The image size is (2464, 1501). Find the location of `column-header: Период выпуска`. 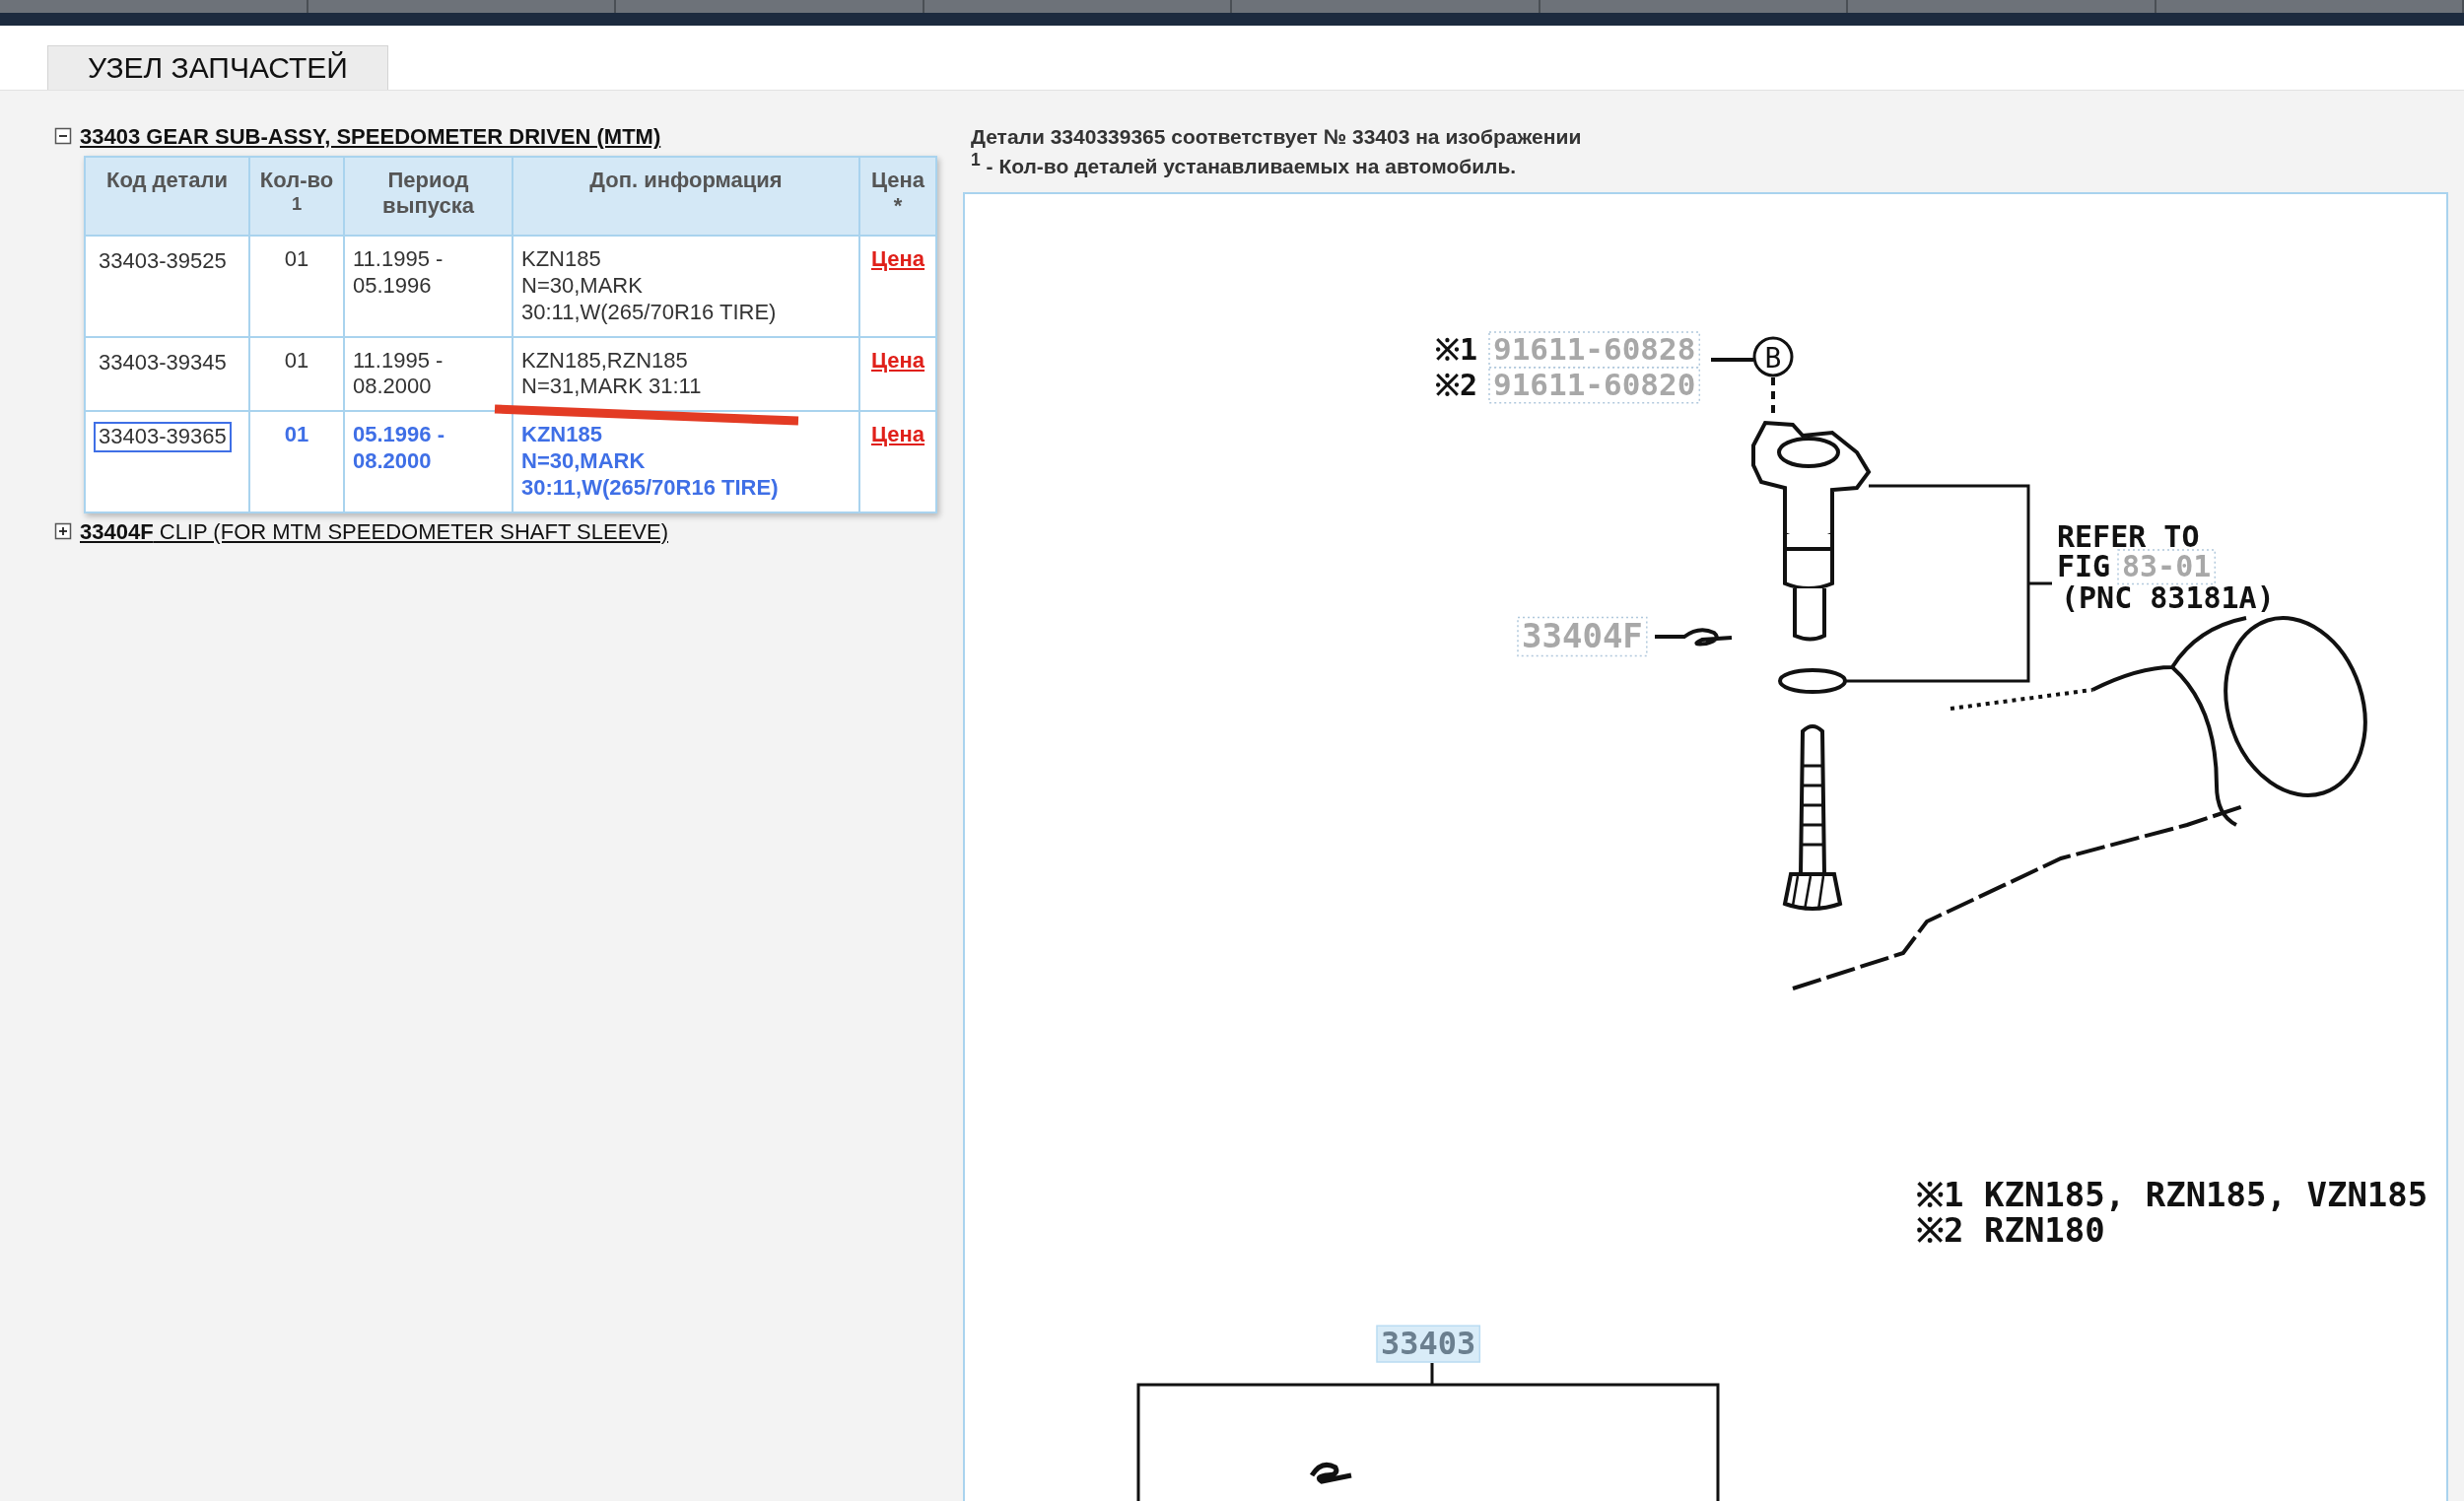

column-header: Период выпуска is located at coordinates (428, 197).